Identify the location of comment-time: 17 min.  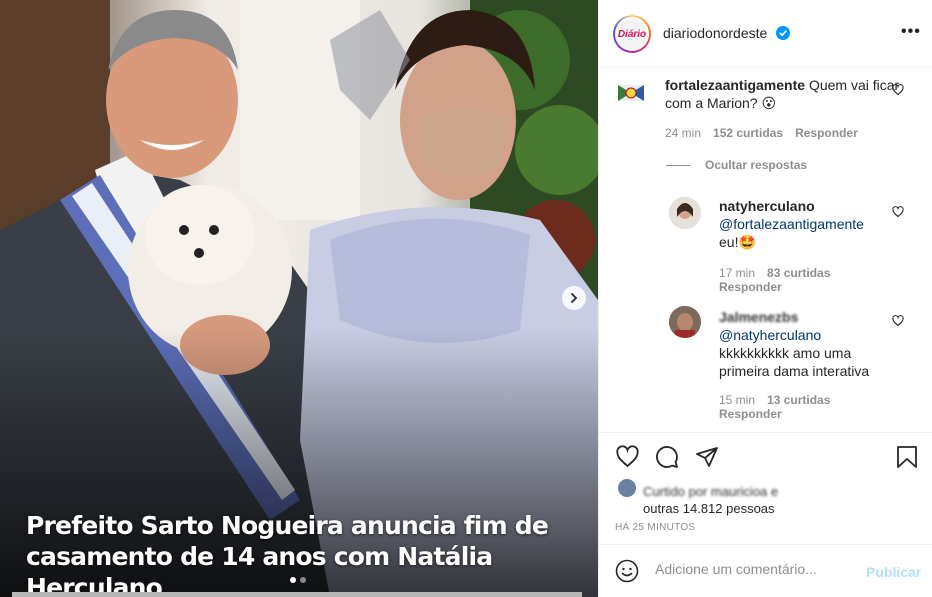
(737, 273).